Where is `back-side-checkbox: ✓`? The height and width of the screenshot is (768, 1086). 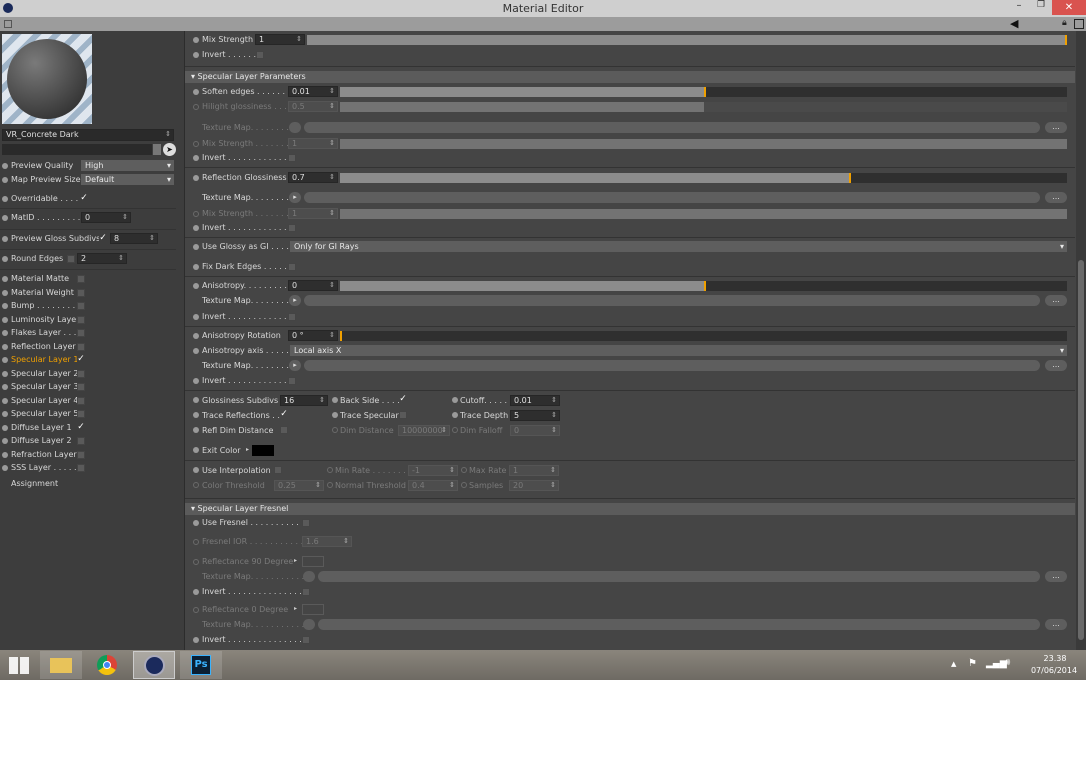
back-side-checkbox: ✓ is located at coordinates (403, 399).